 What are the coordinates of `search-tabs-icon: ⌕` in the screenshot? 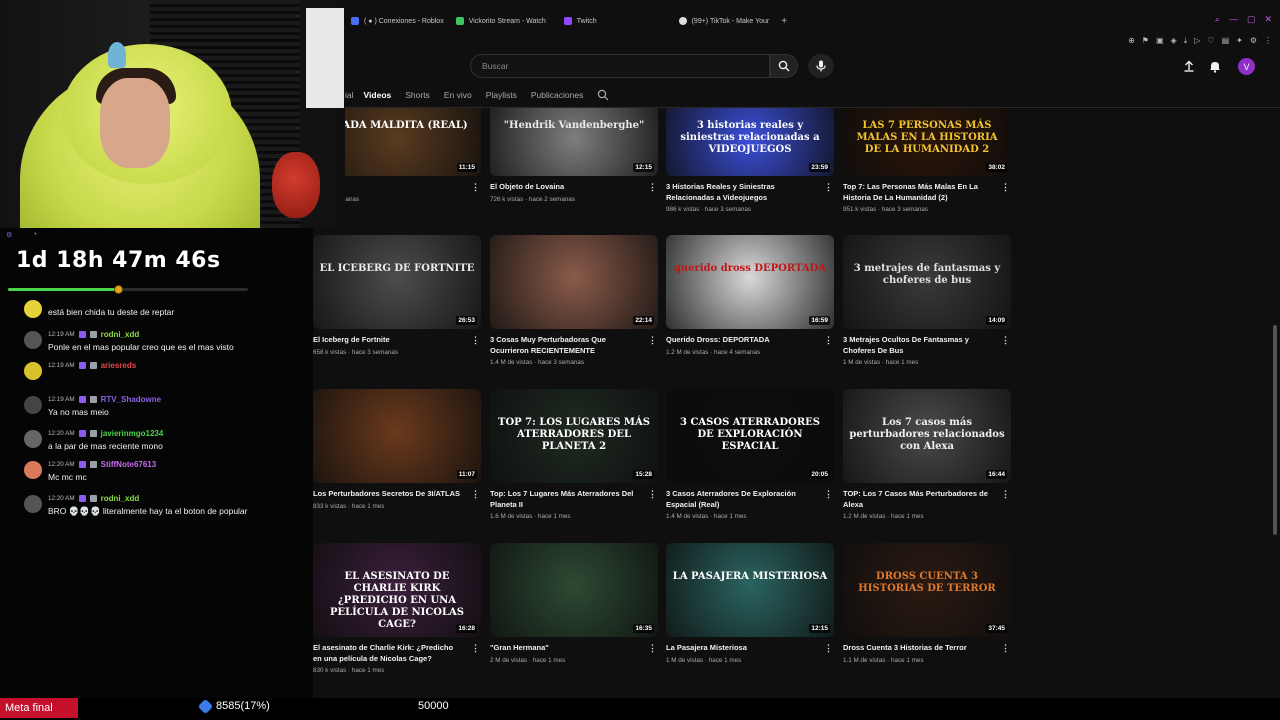 It's located at (1217, 19).